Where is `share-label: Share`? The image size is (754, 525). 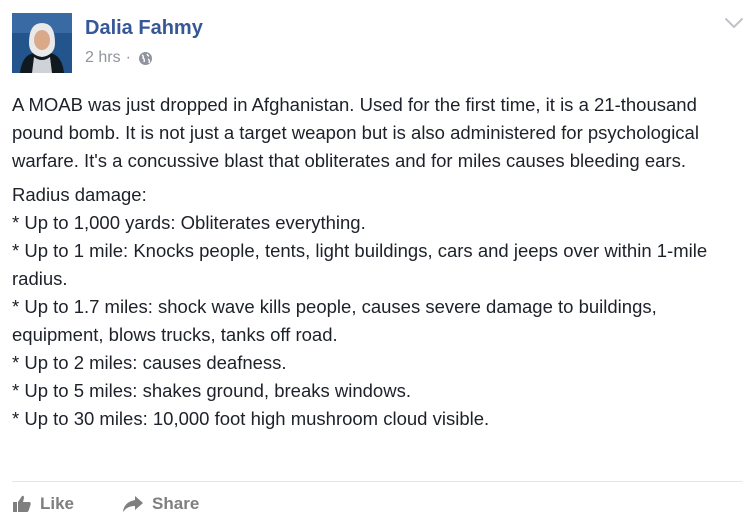 share-label: Share is located at coordinates (176, 503).